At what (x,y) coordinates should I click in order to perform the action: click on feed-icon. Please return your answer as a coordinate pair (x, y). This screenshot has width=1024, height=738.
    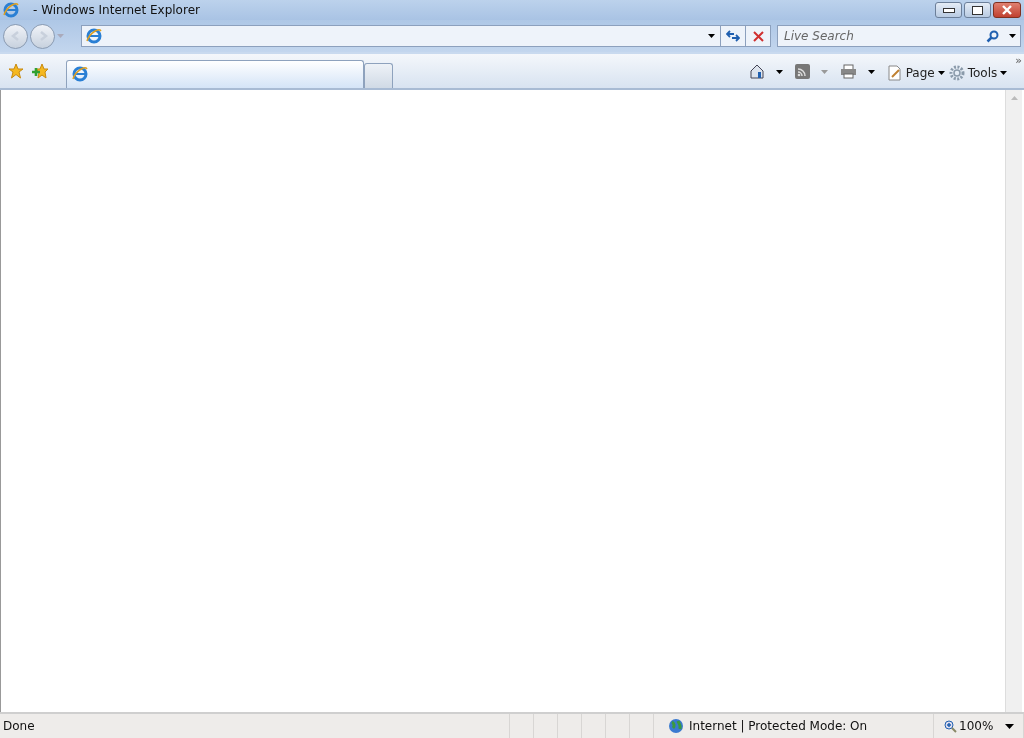
    Looking at the image, I should click on (802, 71).